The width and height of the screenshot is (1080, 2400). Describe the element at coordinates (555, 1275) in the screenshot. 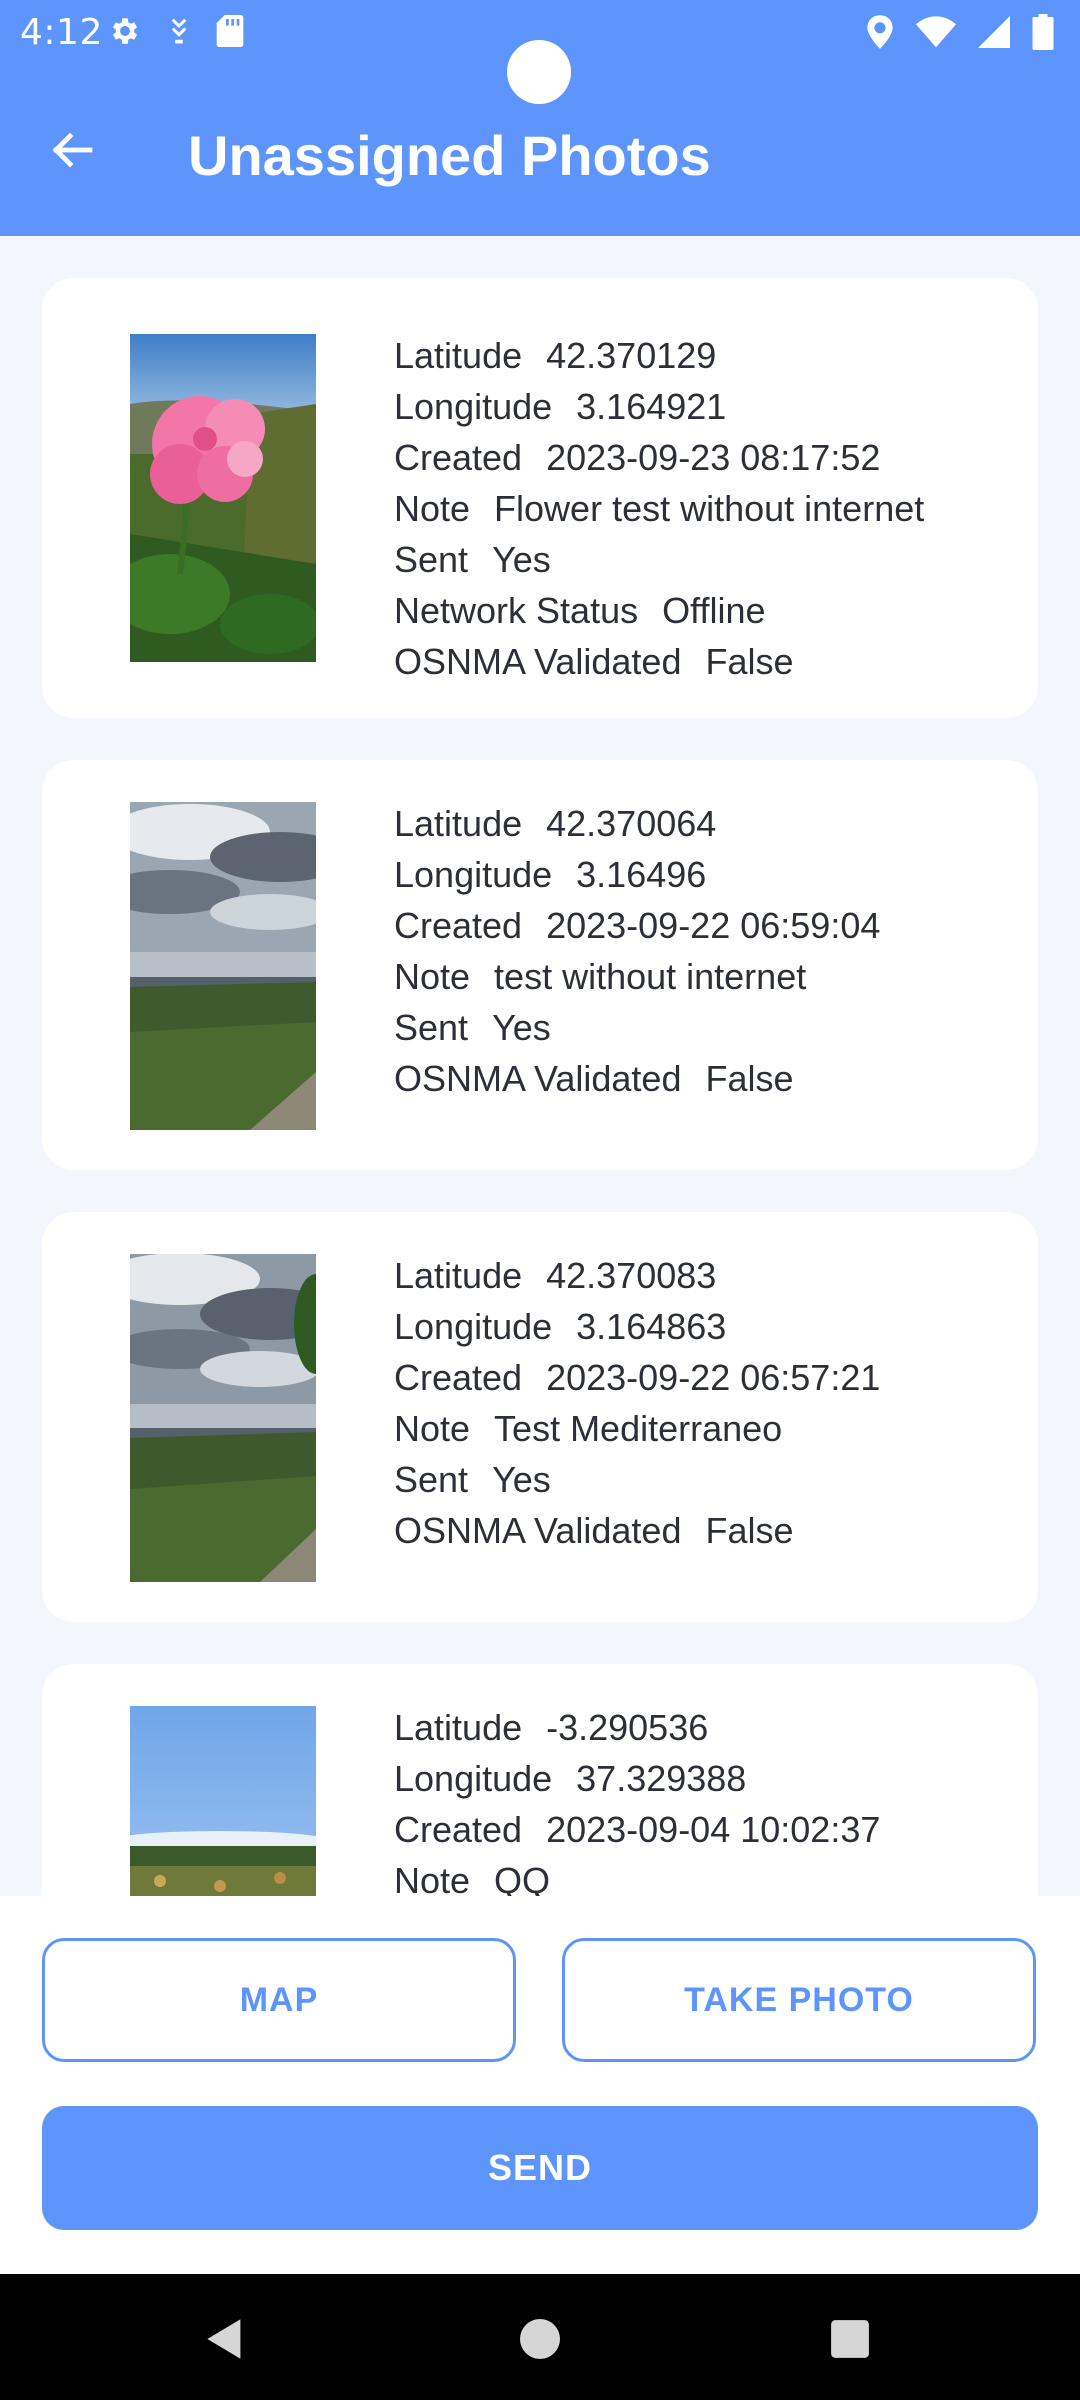

I see `detail-row: Latitude 42.370083` at that location.